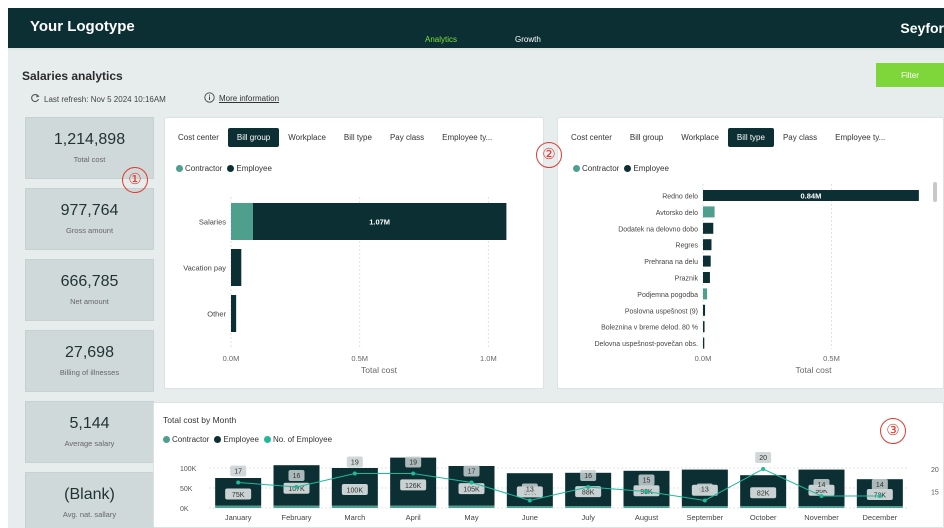 Image resolution: width=944 pixels, height=528 pixels. What do you see at coordinates (661, 311) in the screenshot?
I see `category-label: Poslovna uspešnost (9)` at bounding box center [661, 311].